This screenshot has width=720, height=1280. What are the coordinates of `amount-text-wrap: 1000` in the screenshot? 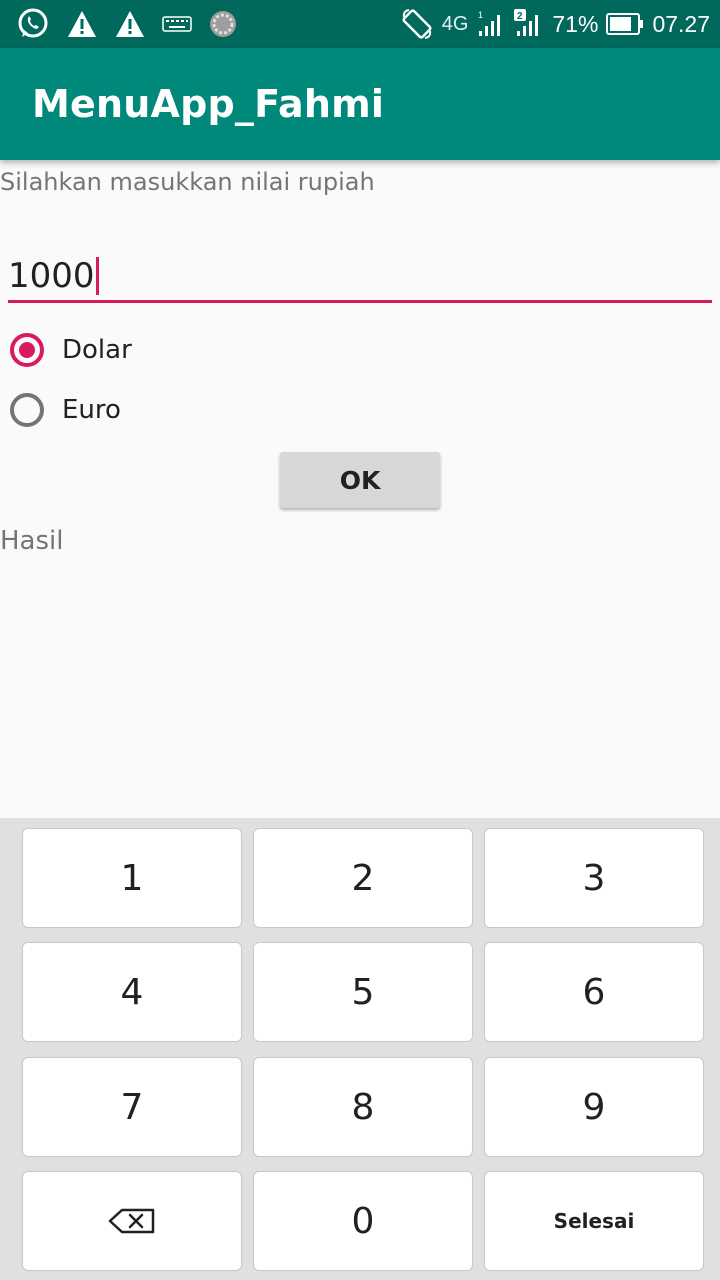 It's located at (53, 276).